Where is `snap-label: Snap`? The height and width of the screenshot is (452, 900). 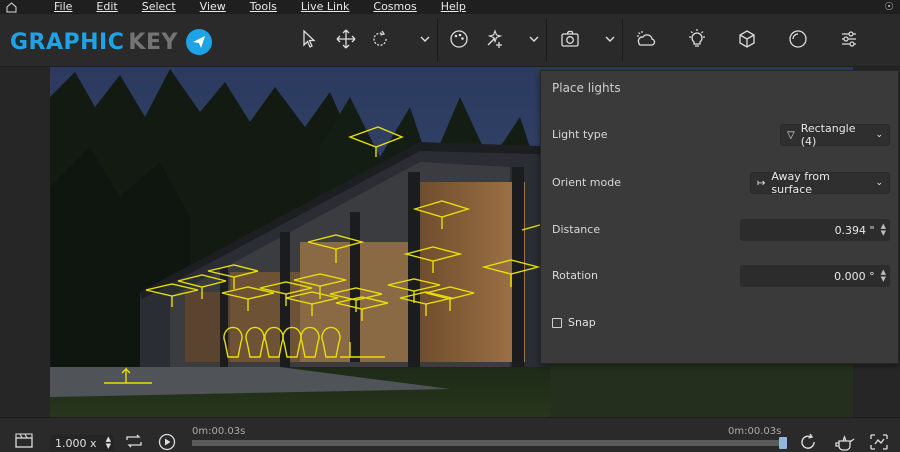 snap-label: Snap is located at coordinates (582, 322).